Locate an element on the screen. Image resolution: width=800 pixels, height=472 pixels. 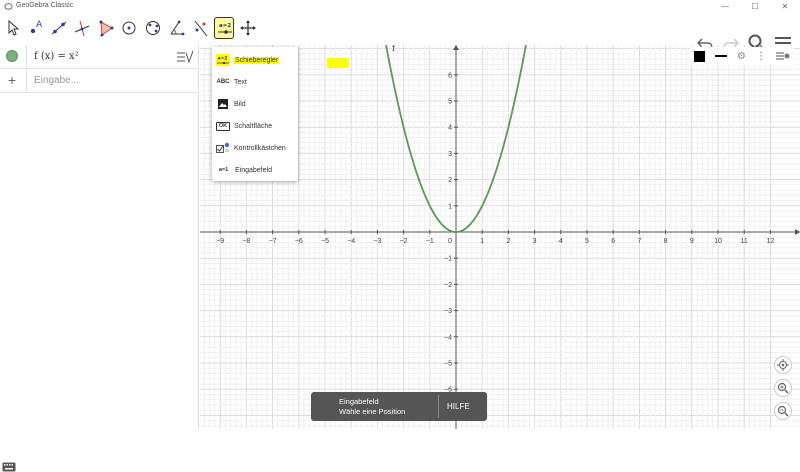
input-box-icon: a=1 is located at coordinates (223, 170).